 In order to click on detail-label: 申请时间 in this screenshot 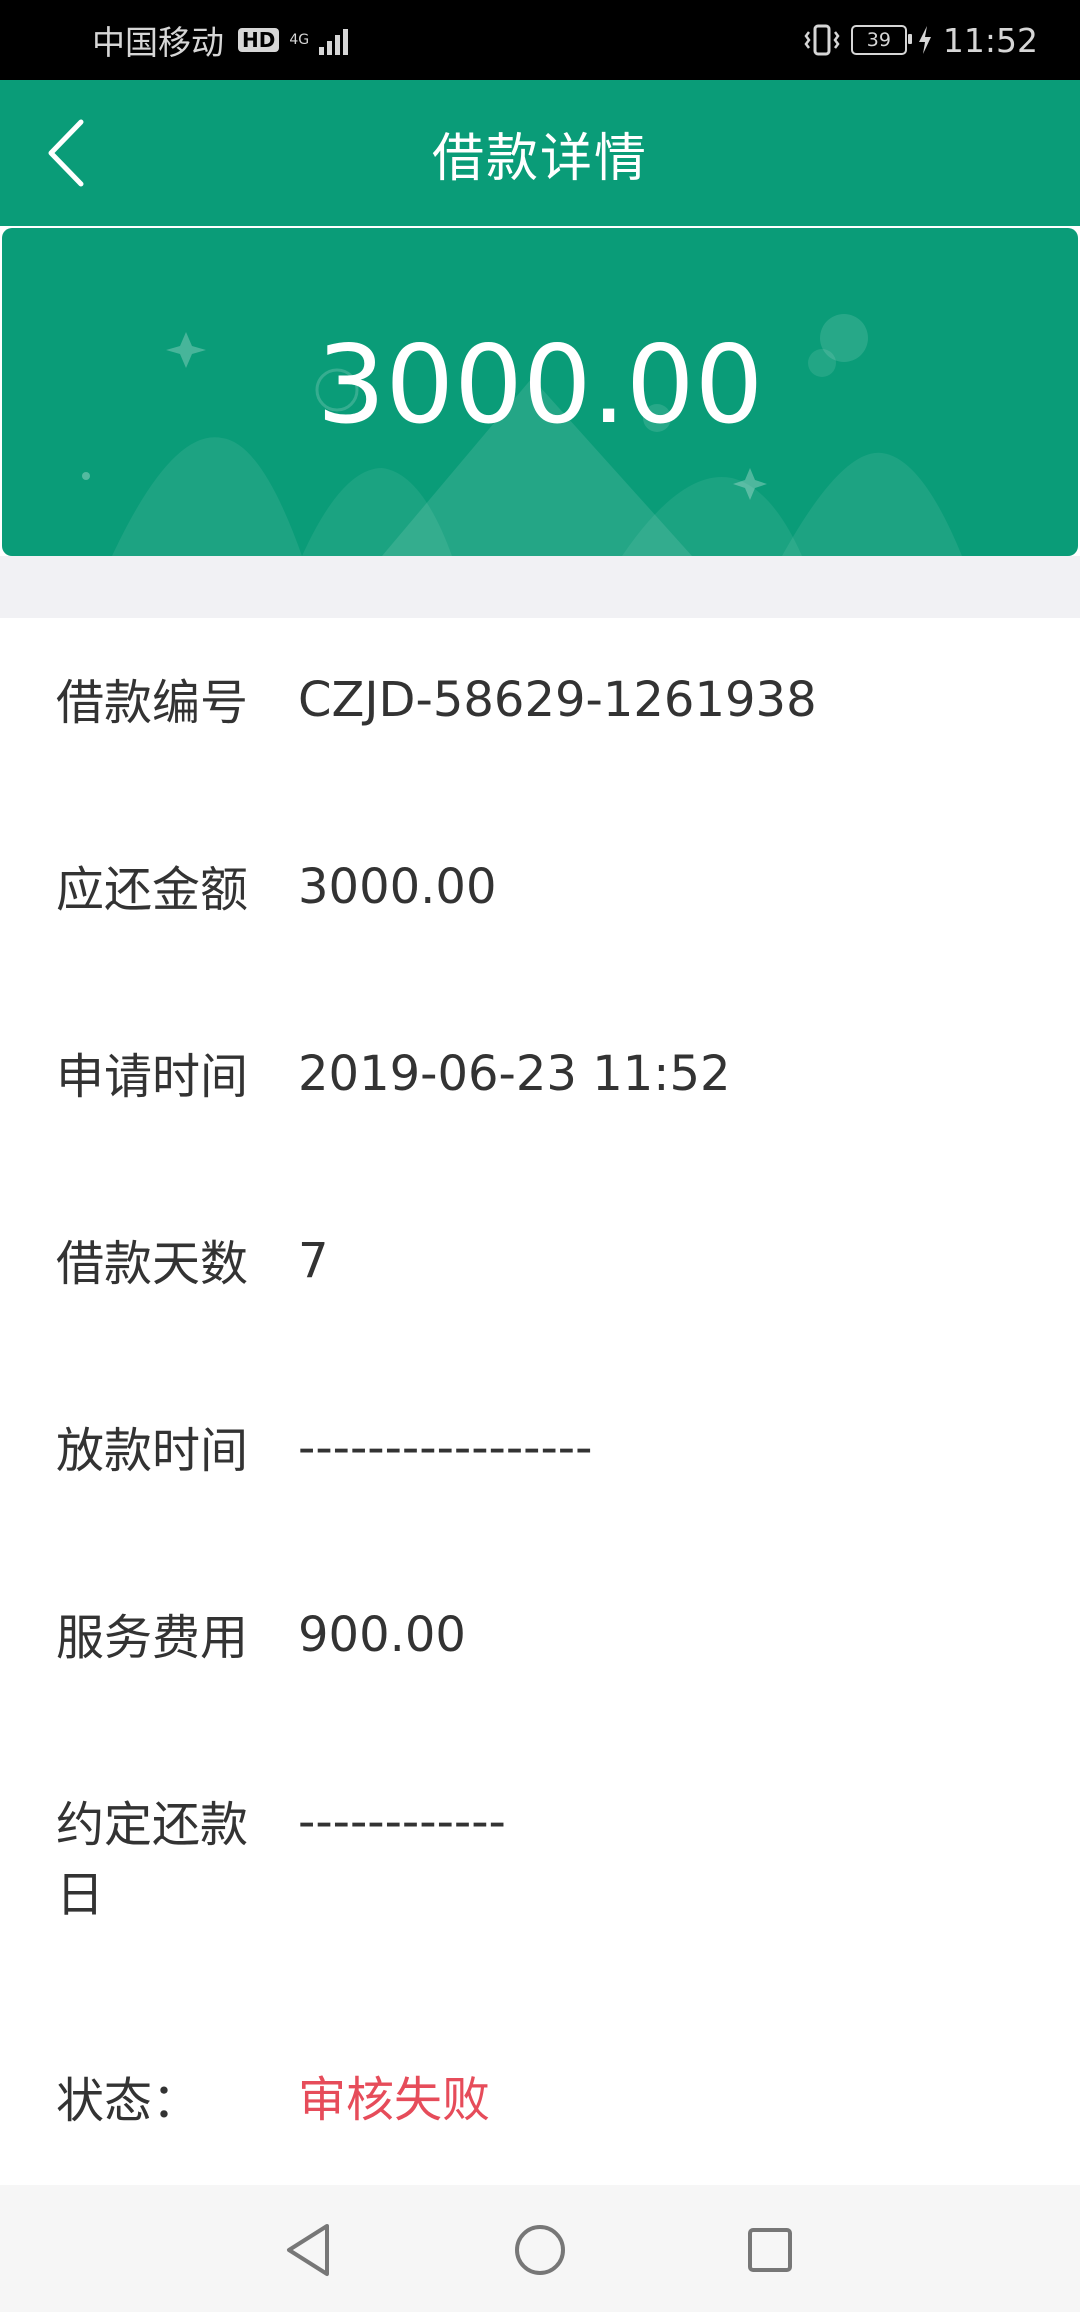, I will do `click(152, 1077)`.